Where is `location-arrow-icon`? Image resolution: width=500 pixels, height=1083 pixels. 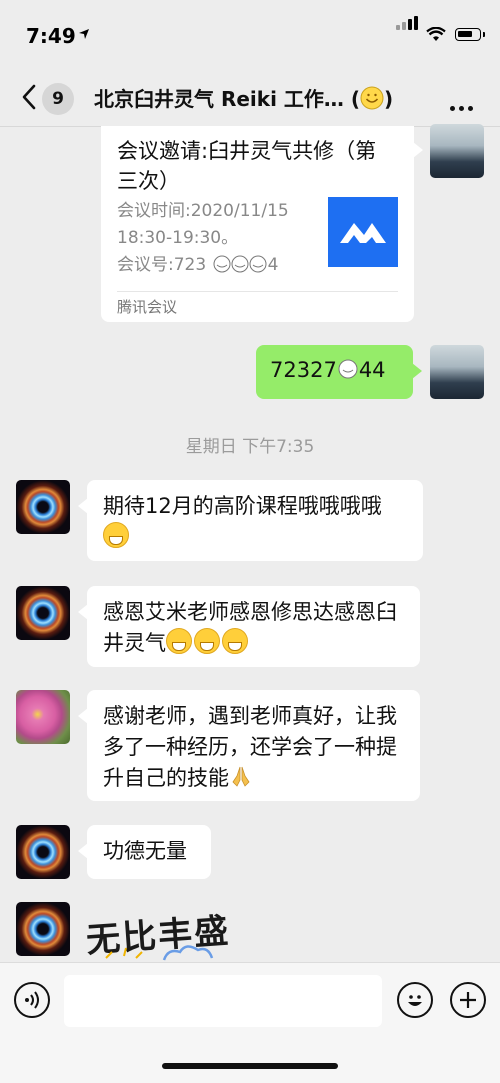 location-arrow-icon is located at coordinates (84, 34).